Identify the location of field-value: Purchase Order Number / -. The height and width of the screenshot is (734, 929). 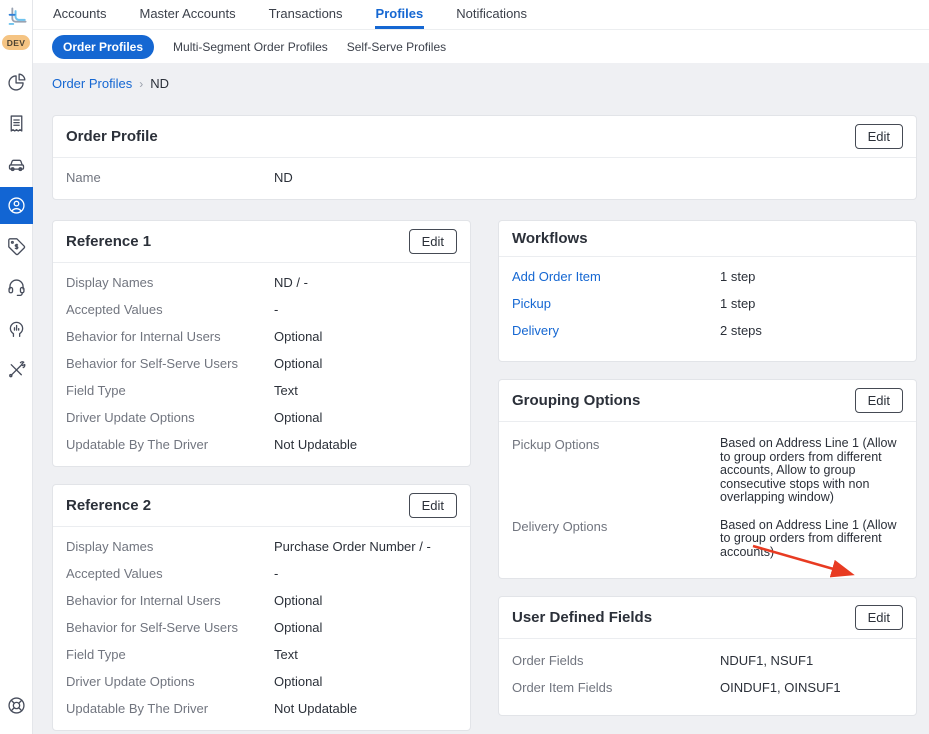
(352, 546).